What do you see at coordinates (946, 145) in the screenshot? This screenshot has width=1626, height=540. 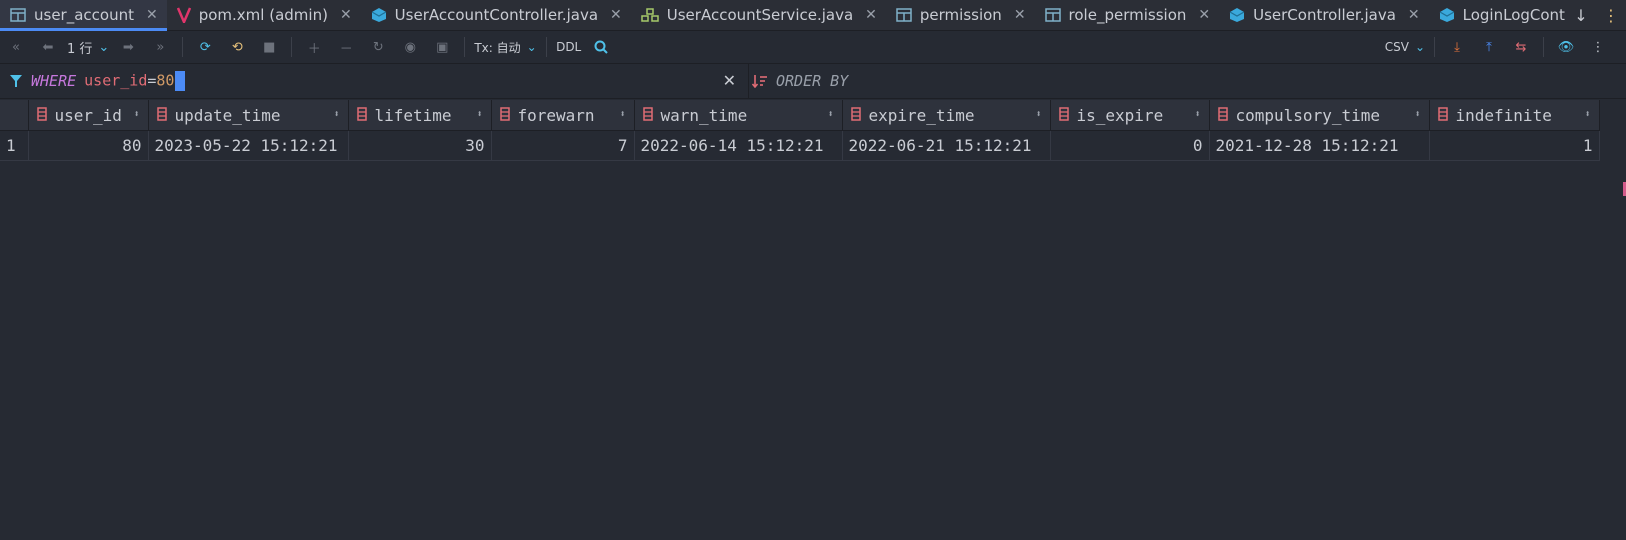 I see `cell-expire-time: 2022-06-21 15:12:21` at bounding box center [946, 145].